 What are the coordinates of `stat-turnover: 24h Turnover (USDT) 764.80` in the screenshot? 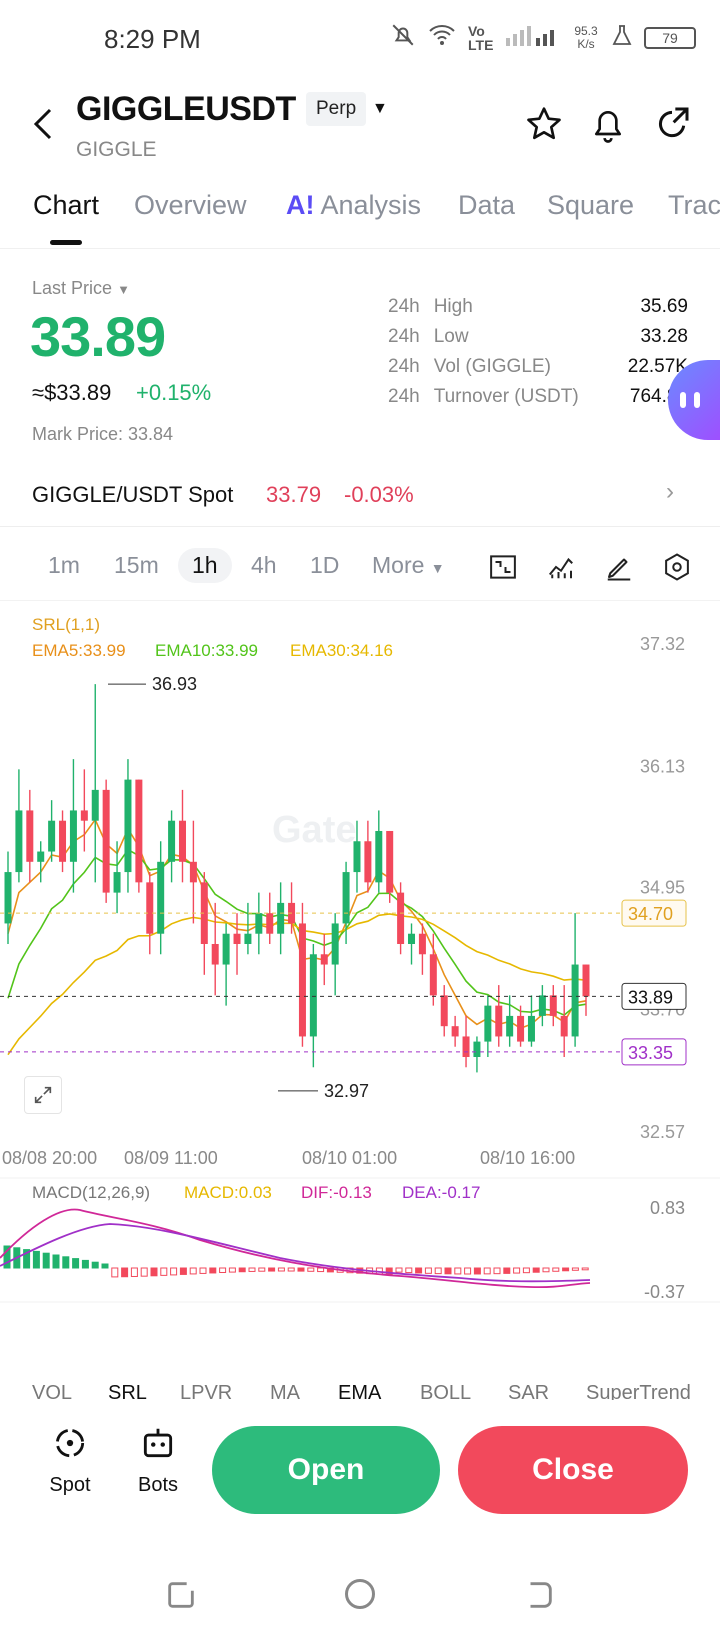 It's located at (538, 396).